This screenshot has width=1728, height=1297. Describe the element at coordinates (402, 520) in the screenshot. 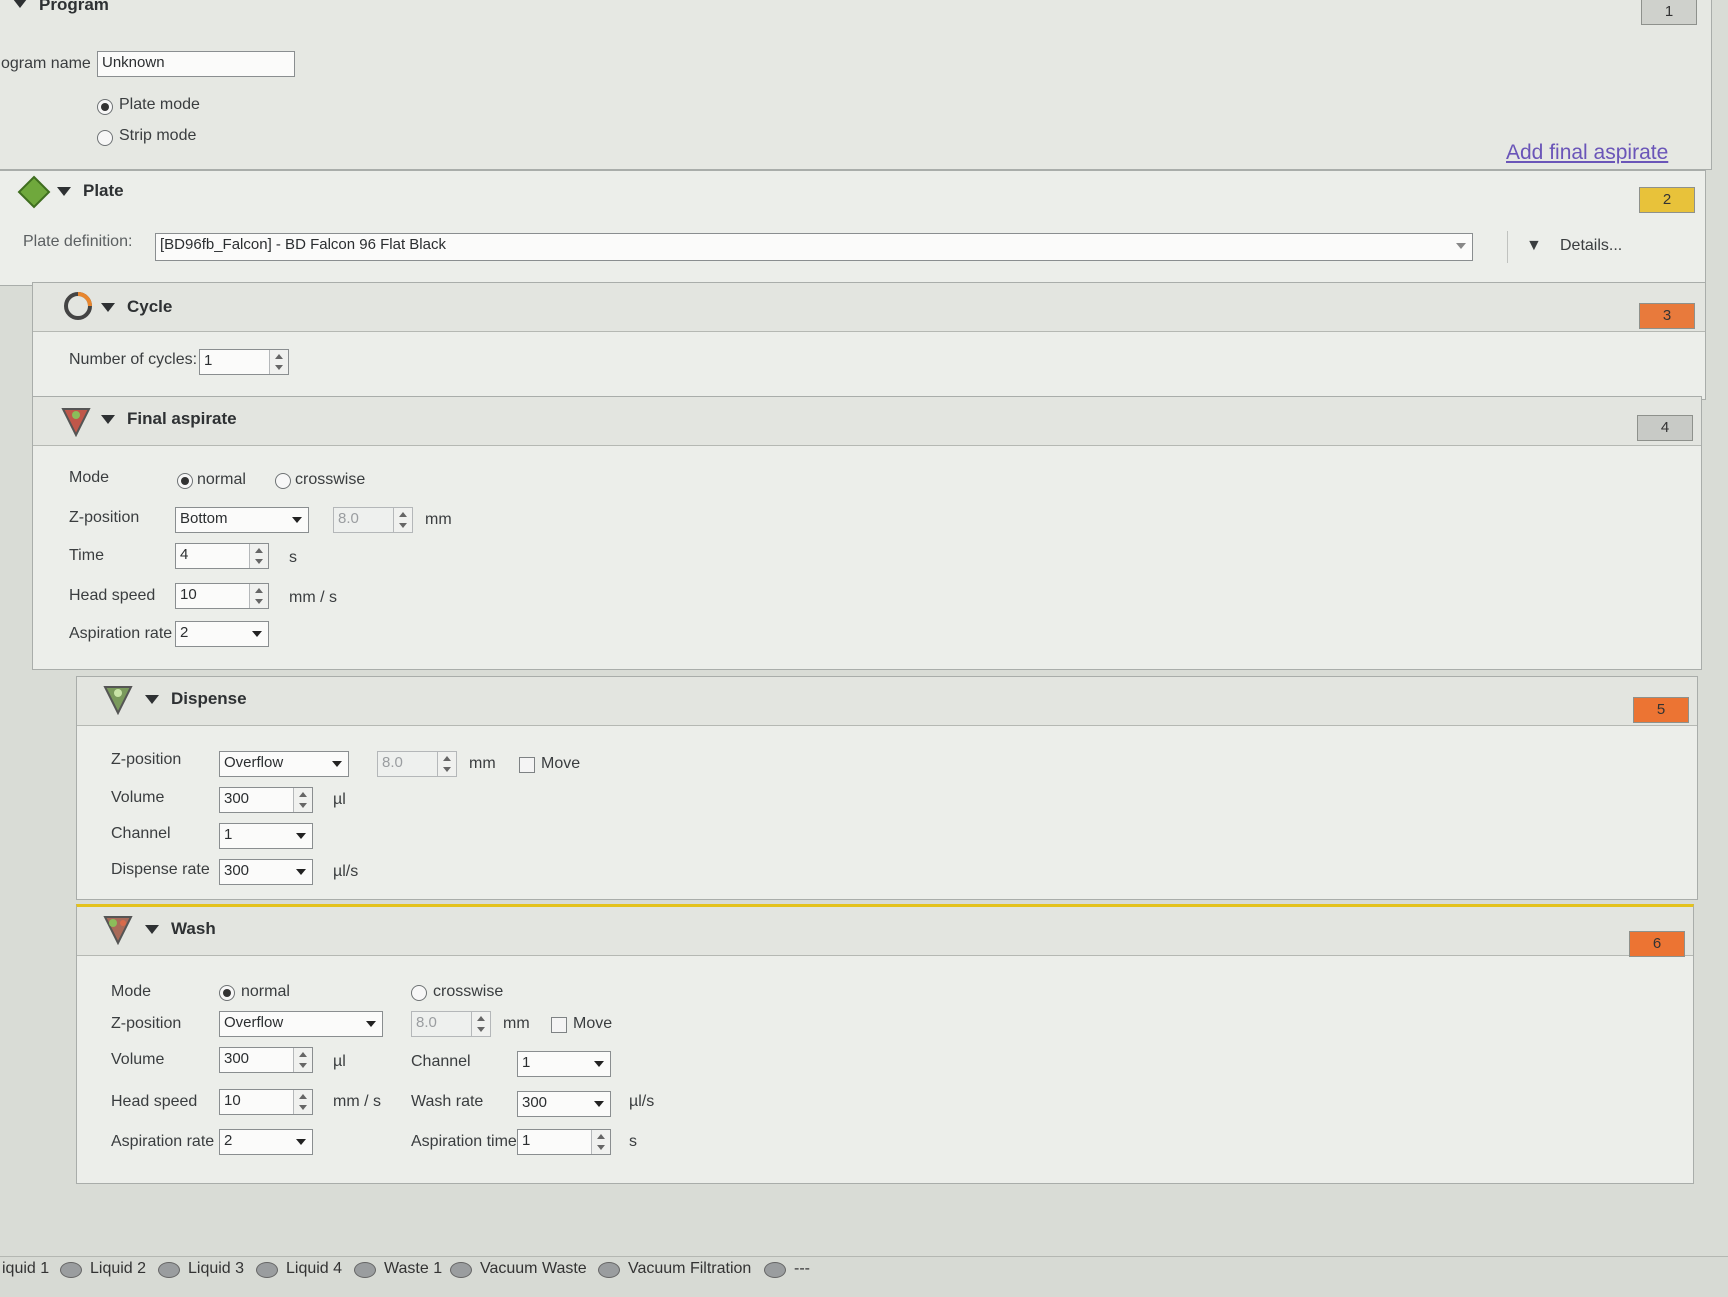

I see `fa-zpos-mm-spinner` at that location.